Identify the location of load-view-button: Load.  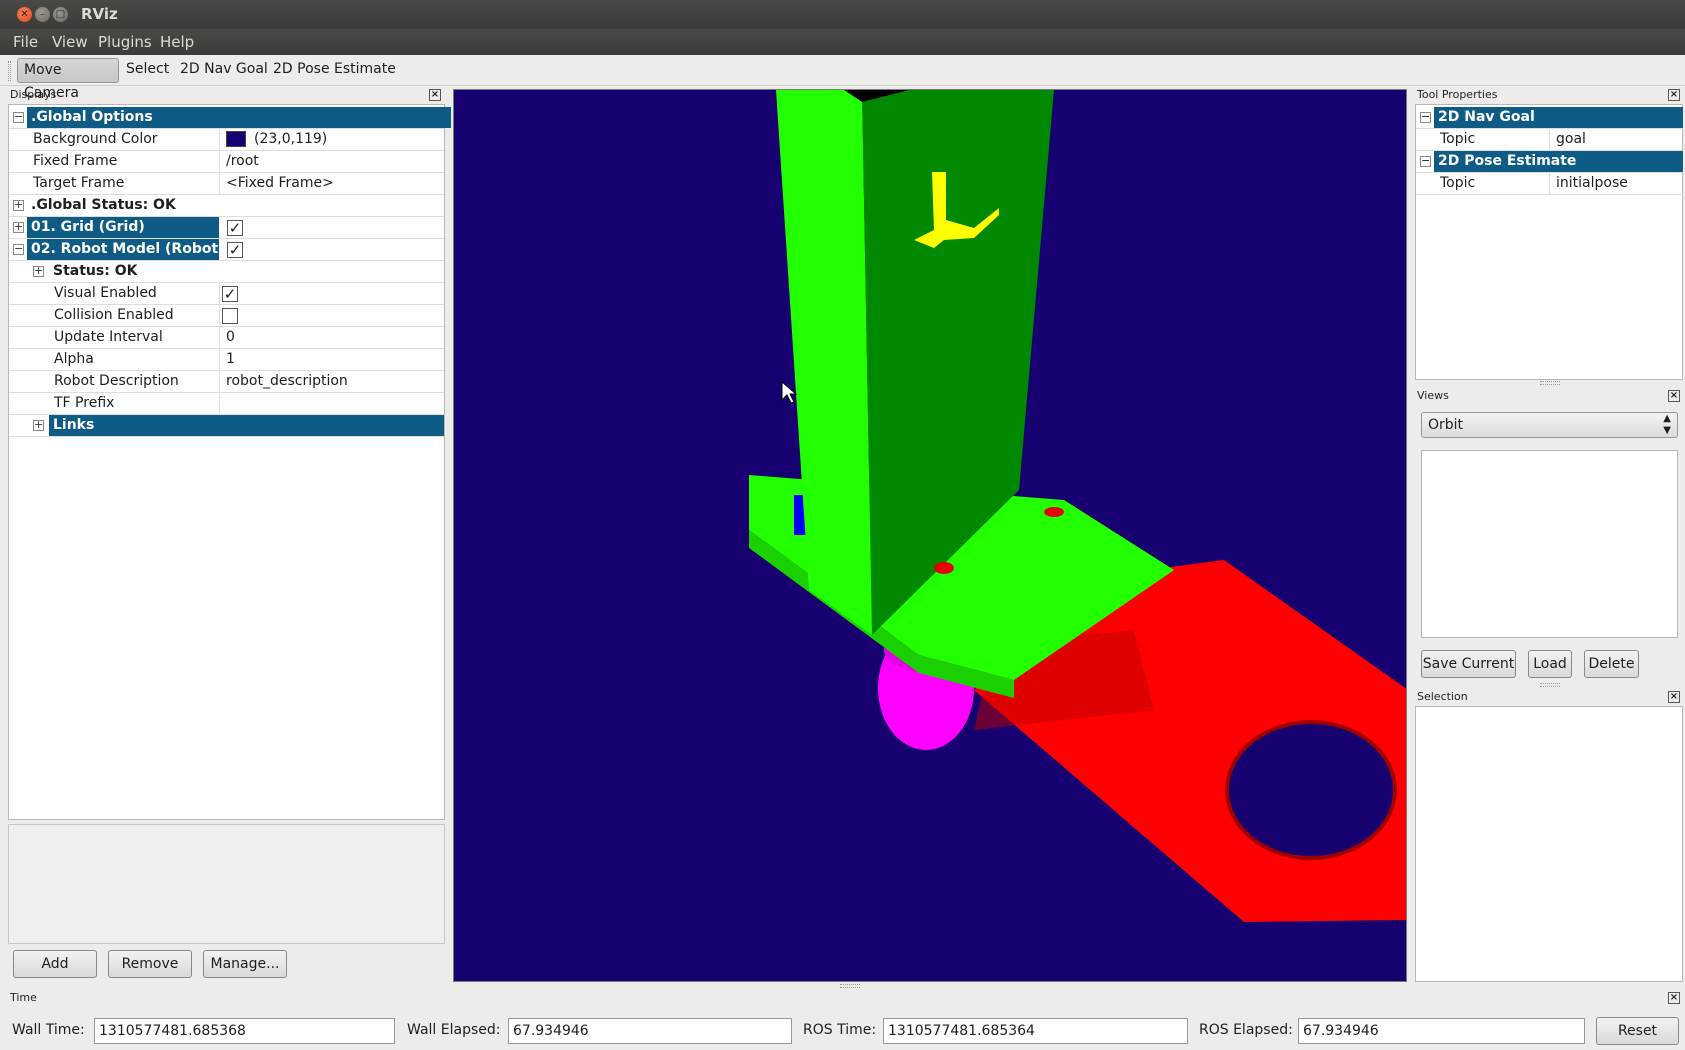
(1550, 664).